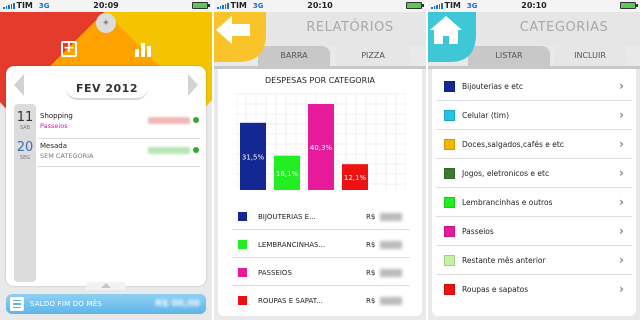 The image size is (640, 320). What do you see at coordinates (321, 217) in the screenshot?
I see `legend-row: BIJOUTERIAS E... R$` at bounding box center [321, 217].